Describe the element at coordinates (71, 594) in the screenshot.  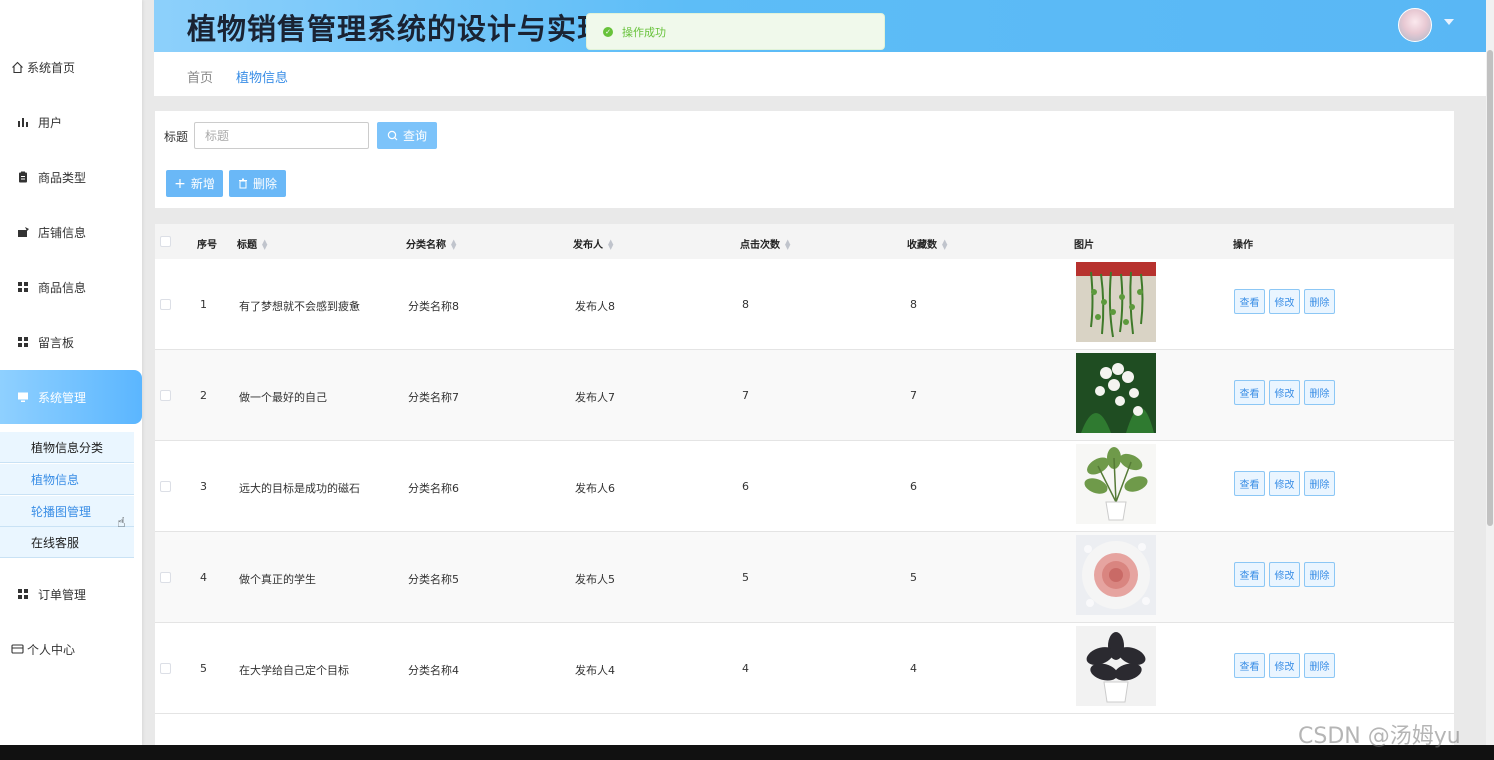
I see `sidebar-item-orders: 订单管理` at that location.